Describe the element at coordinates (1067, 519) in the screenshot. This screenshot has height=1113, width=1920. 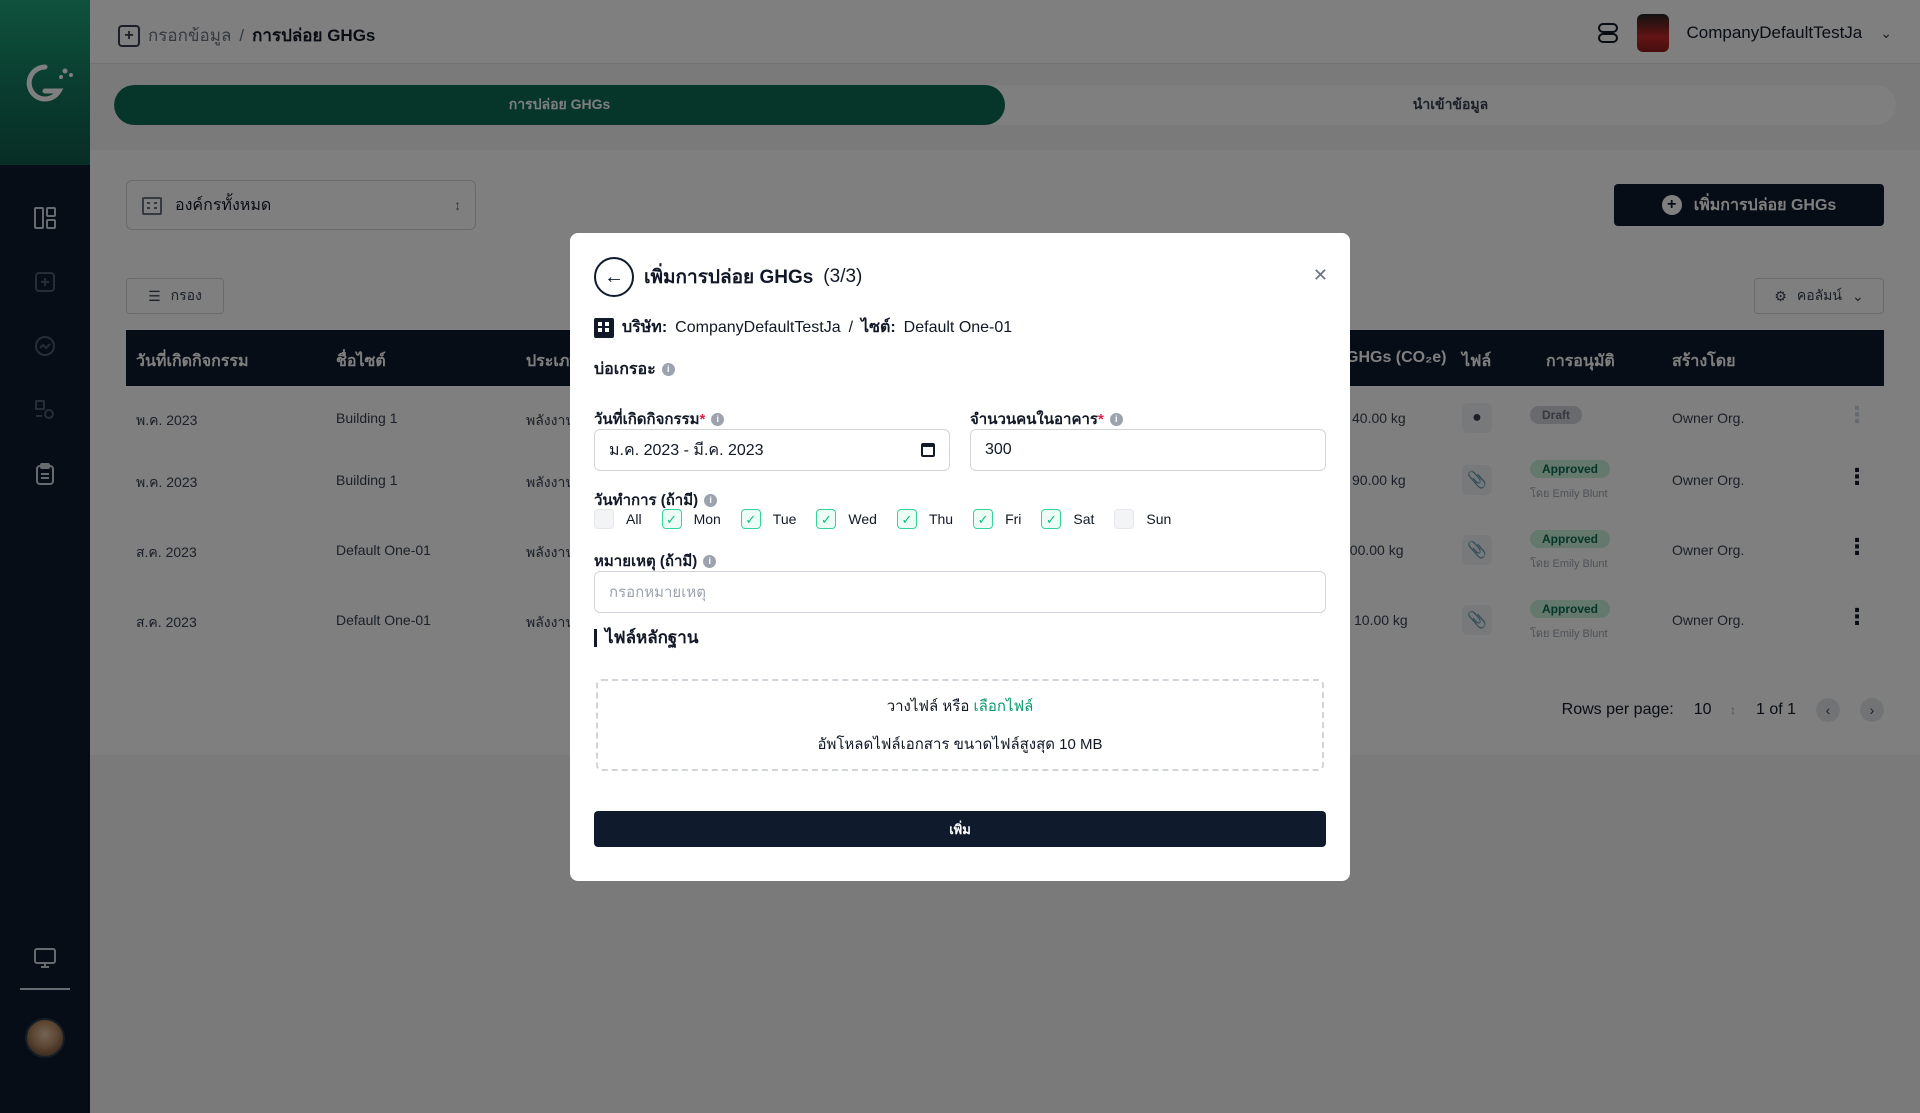
I see `day-sat: ✓ Sat` at that location.